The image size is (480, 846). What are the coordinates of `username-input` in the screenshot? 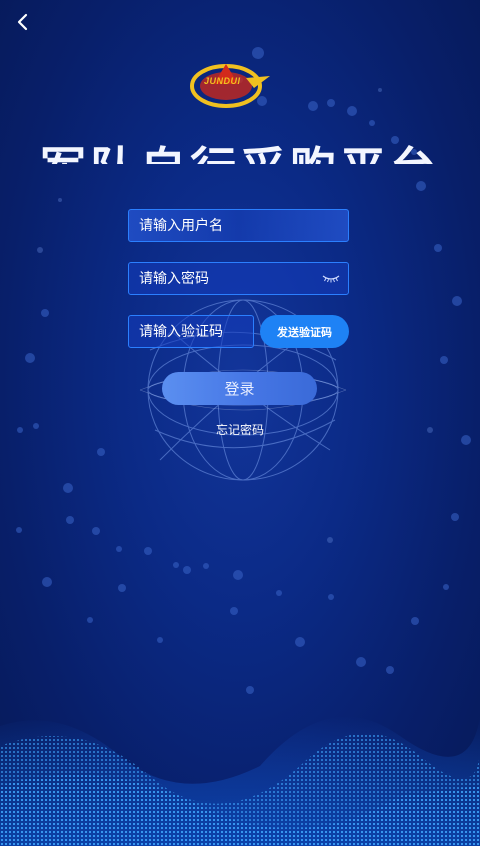 It's located at (242, 225).